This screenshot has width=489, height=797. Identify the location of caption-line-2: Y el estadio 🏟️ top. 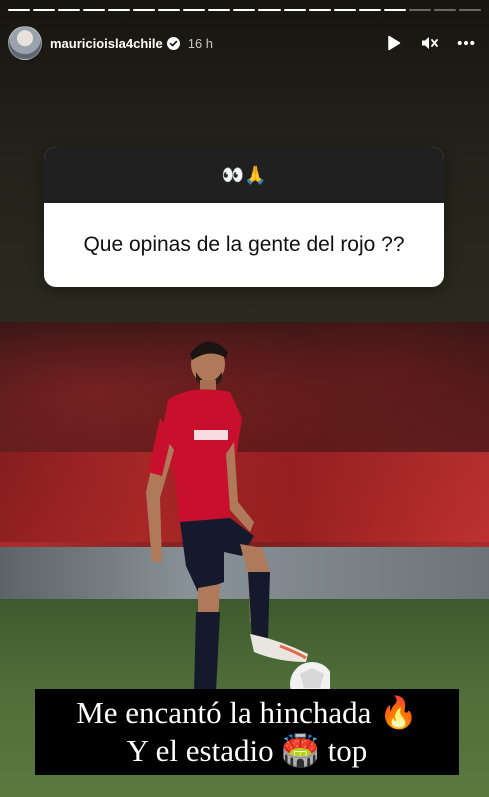
(247, 750).